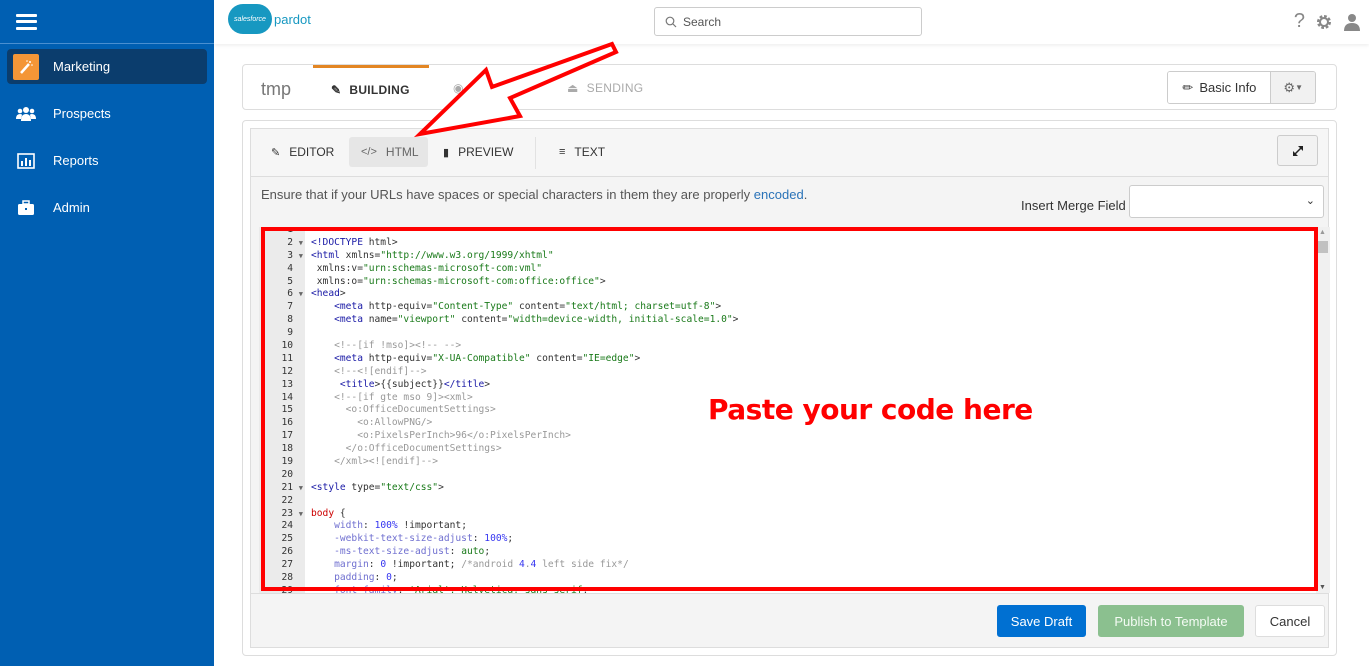 The height and width of the screenshot is (666, 1369). I want to click on encoded-link: encoded, so click(779, 194).